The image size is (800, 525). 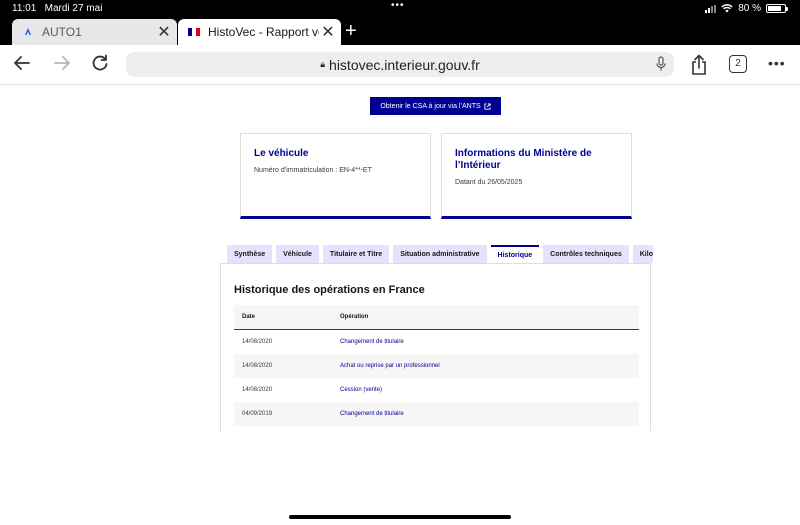 I want to click on tab-title: HistoVec - Rapport vendeur, so click(x=263, y=32).